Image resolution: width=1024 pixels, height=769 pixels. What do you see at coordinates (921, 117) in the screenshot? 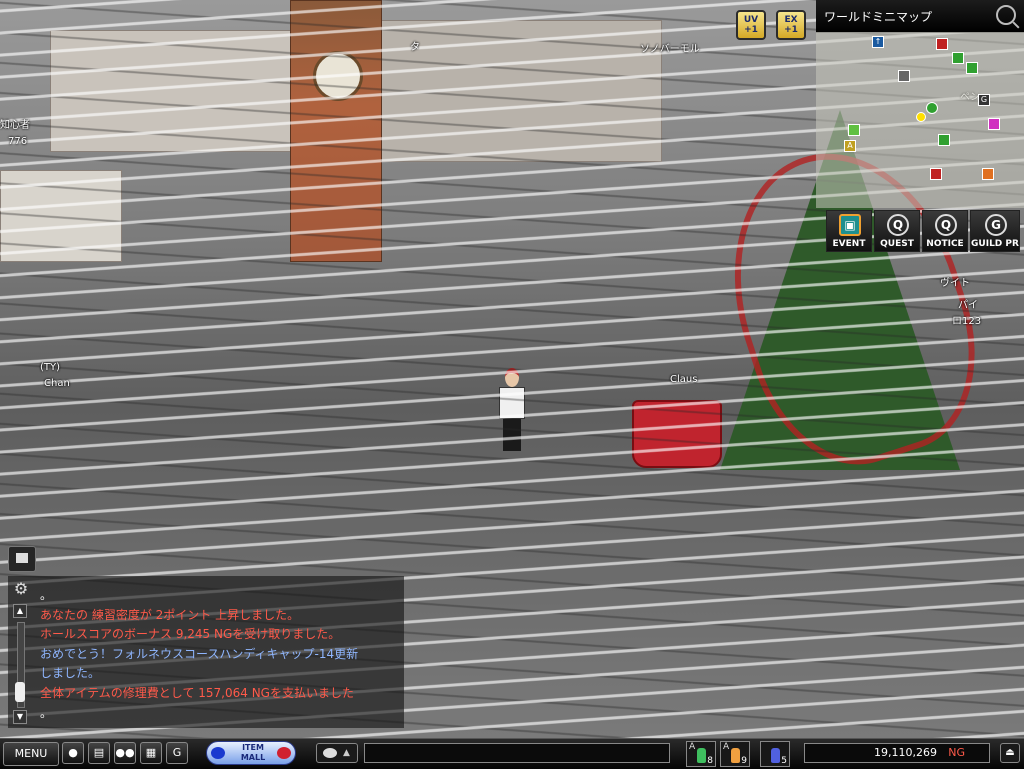
I see `player-position-icon` at bounding box center [921, 117].